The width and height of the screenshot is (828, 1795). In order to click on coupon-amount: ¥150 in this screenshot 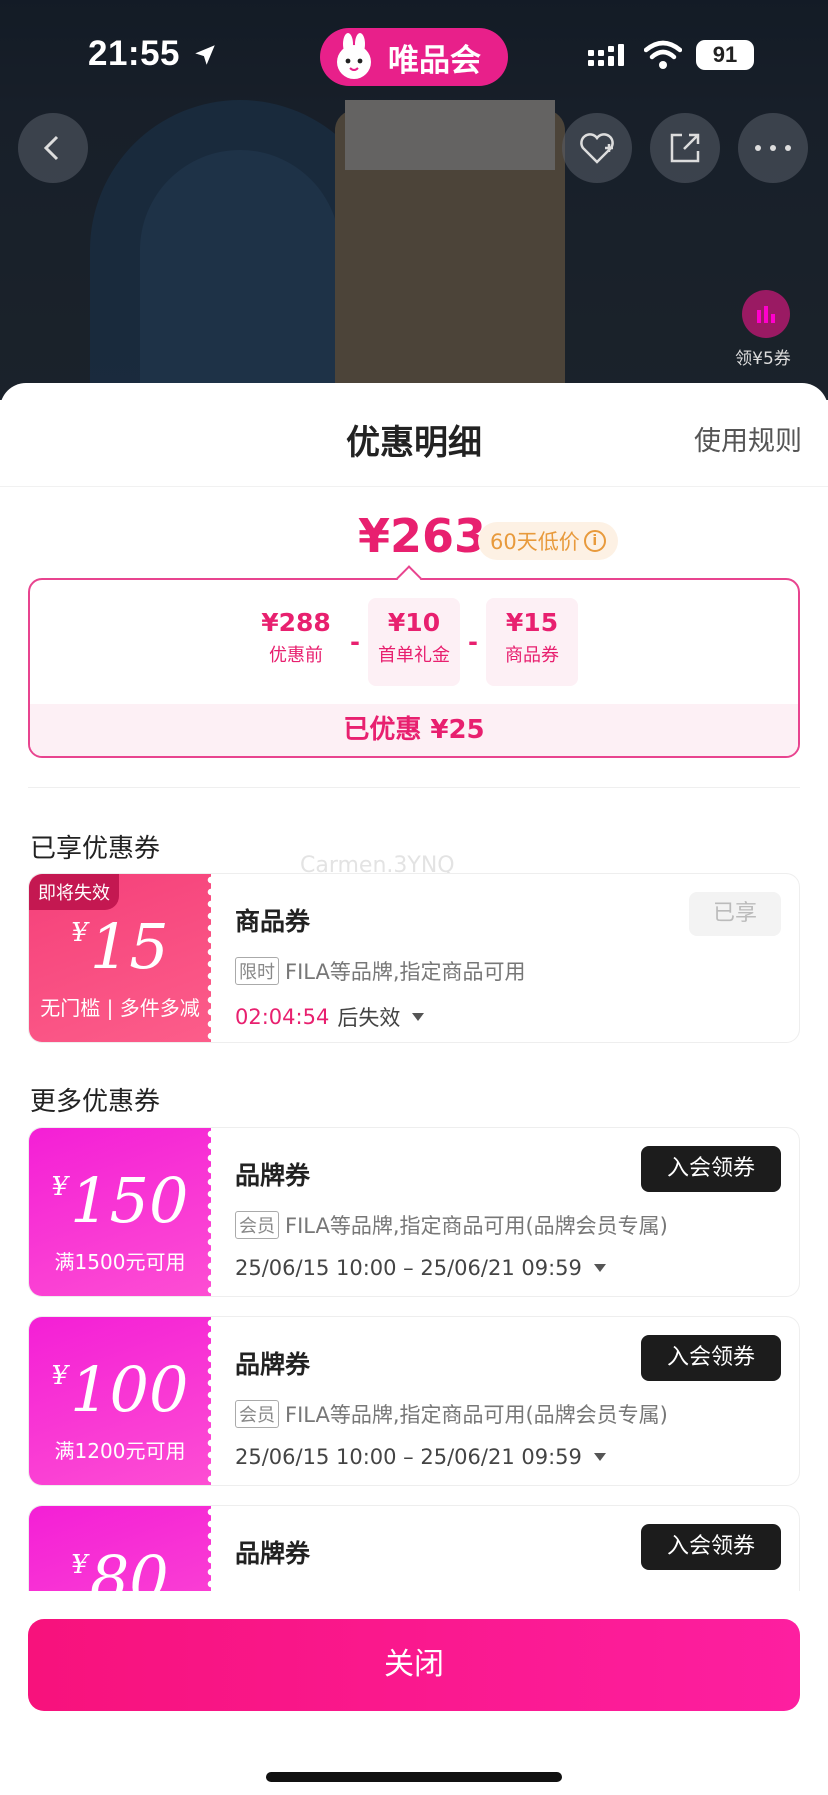, I will do `click(120, 1200)`.